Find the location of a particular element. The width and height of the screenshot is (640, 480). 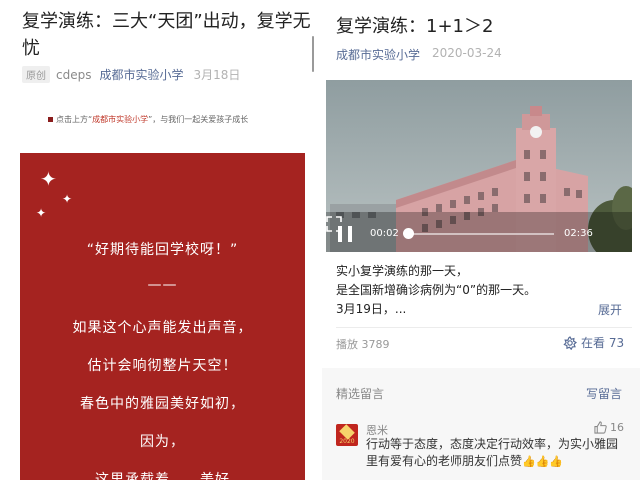

original-tag: 原创 is located at coordinates (36, 74).